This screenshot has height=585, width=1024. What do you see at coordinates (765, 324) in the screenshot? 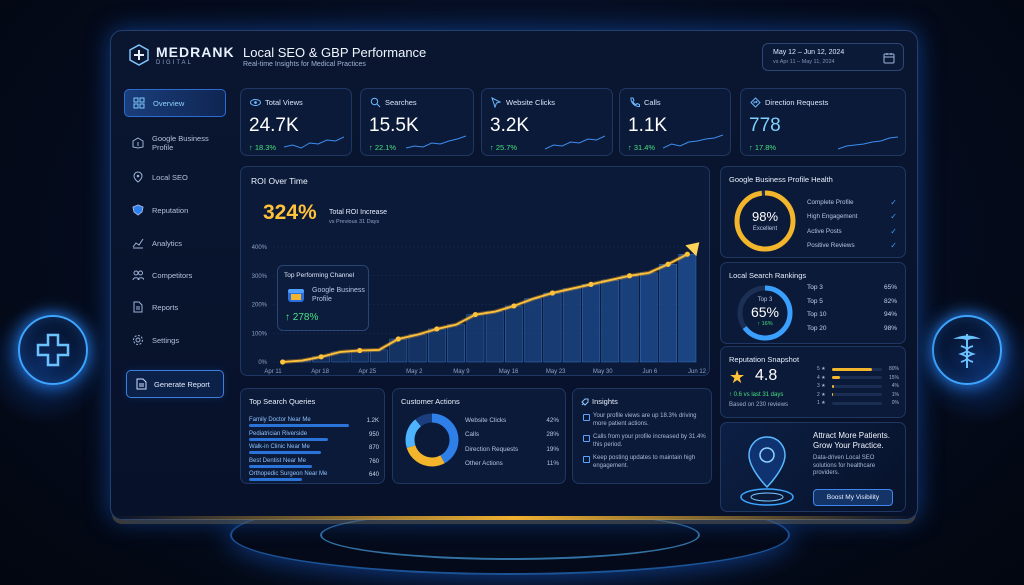
I see `rankings-change: ↑ 16%` at bounding box center [765, 324].